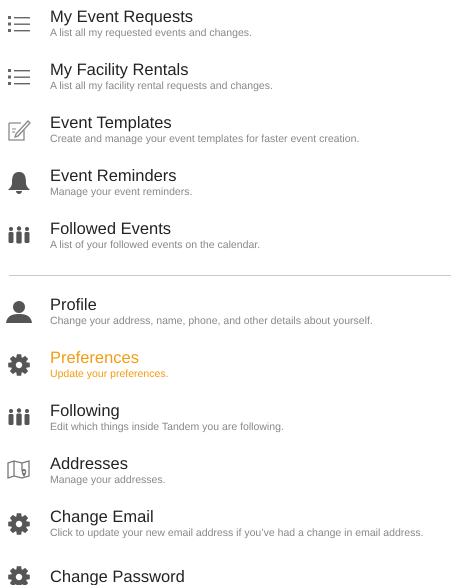 This screenshot has height=585, width=451. What do you see at coordinates (108, 480) in the screenshot?
I see `item-description: Manage your addresses.` at bounding box center [108, 480].